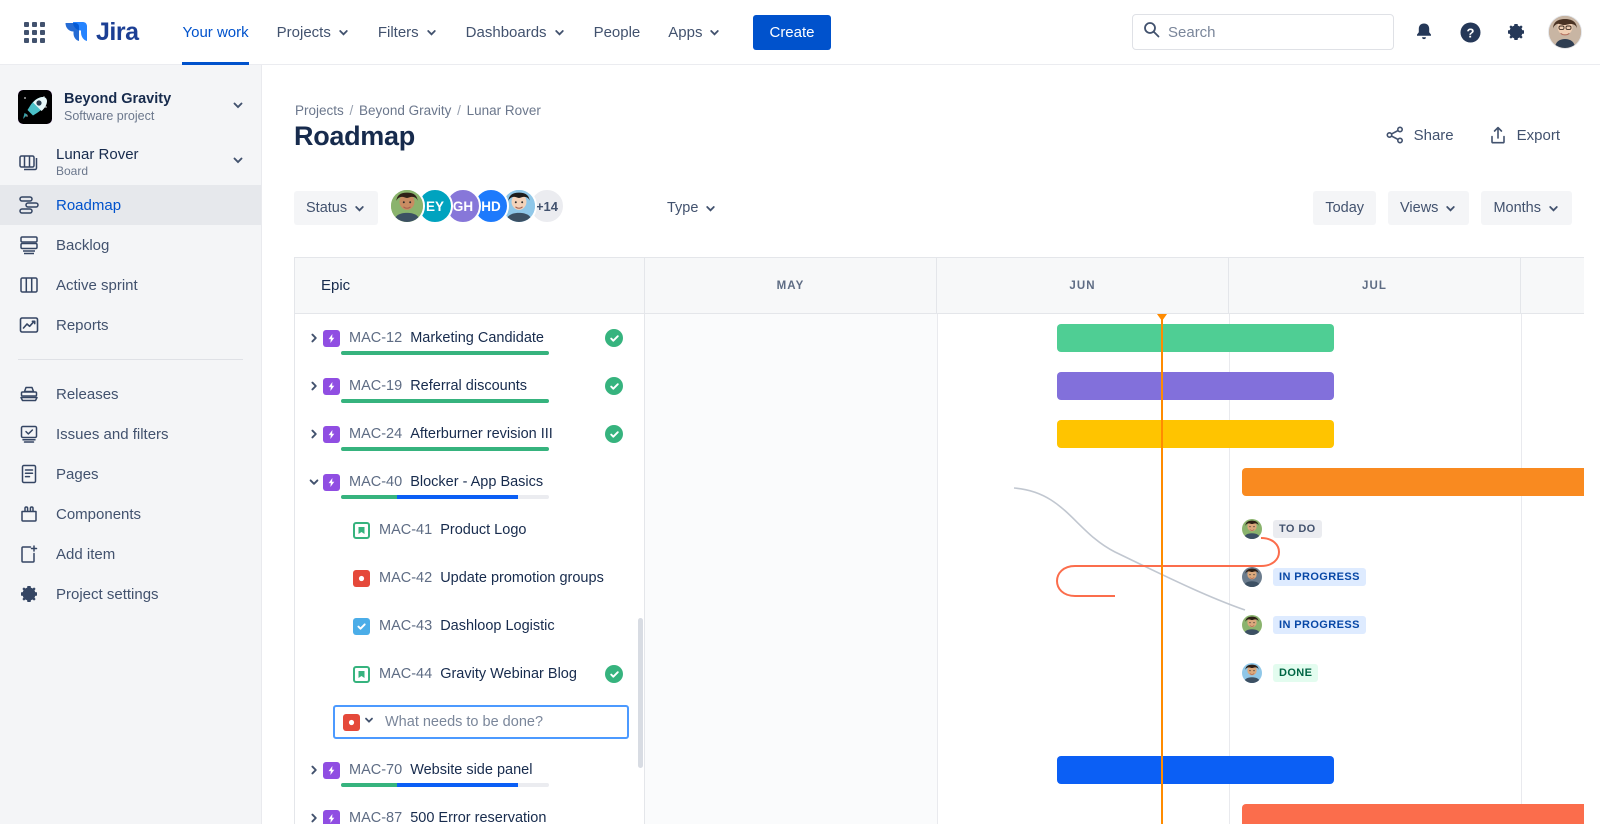 This screenshot has height=824, width=1600. I want to click on search-input, so click(1275, 32).